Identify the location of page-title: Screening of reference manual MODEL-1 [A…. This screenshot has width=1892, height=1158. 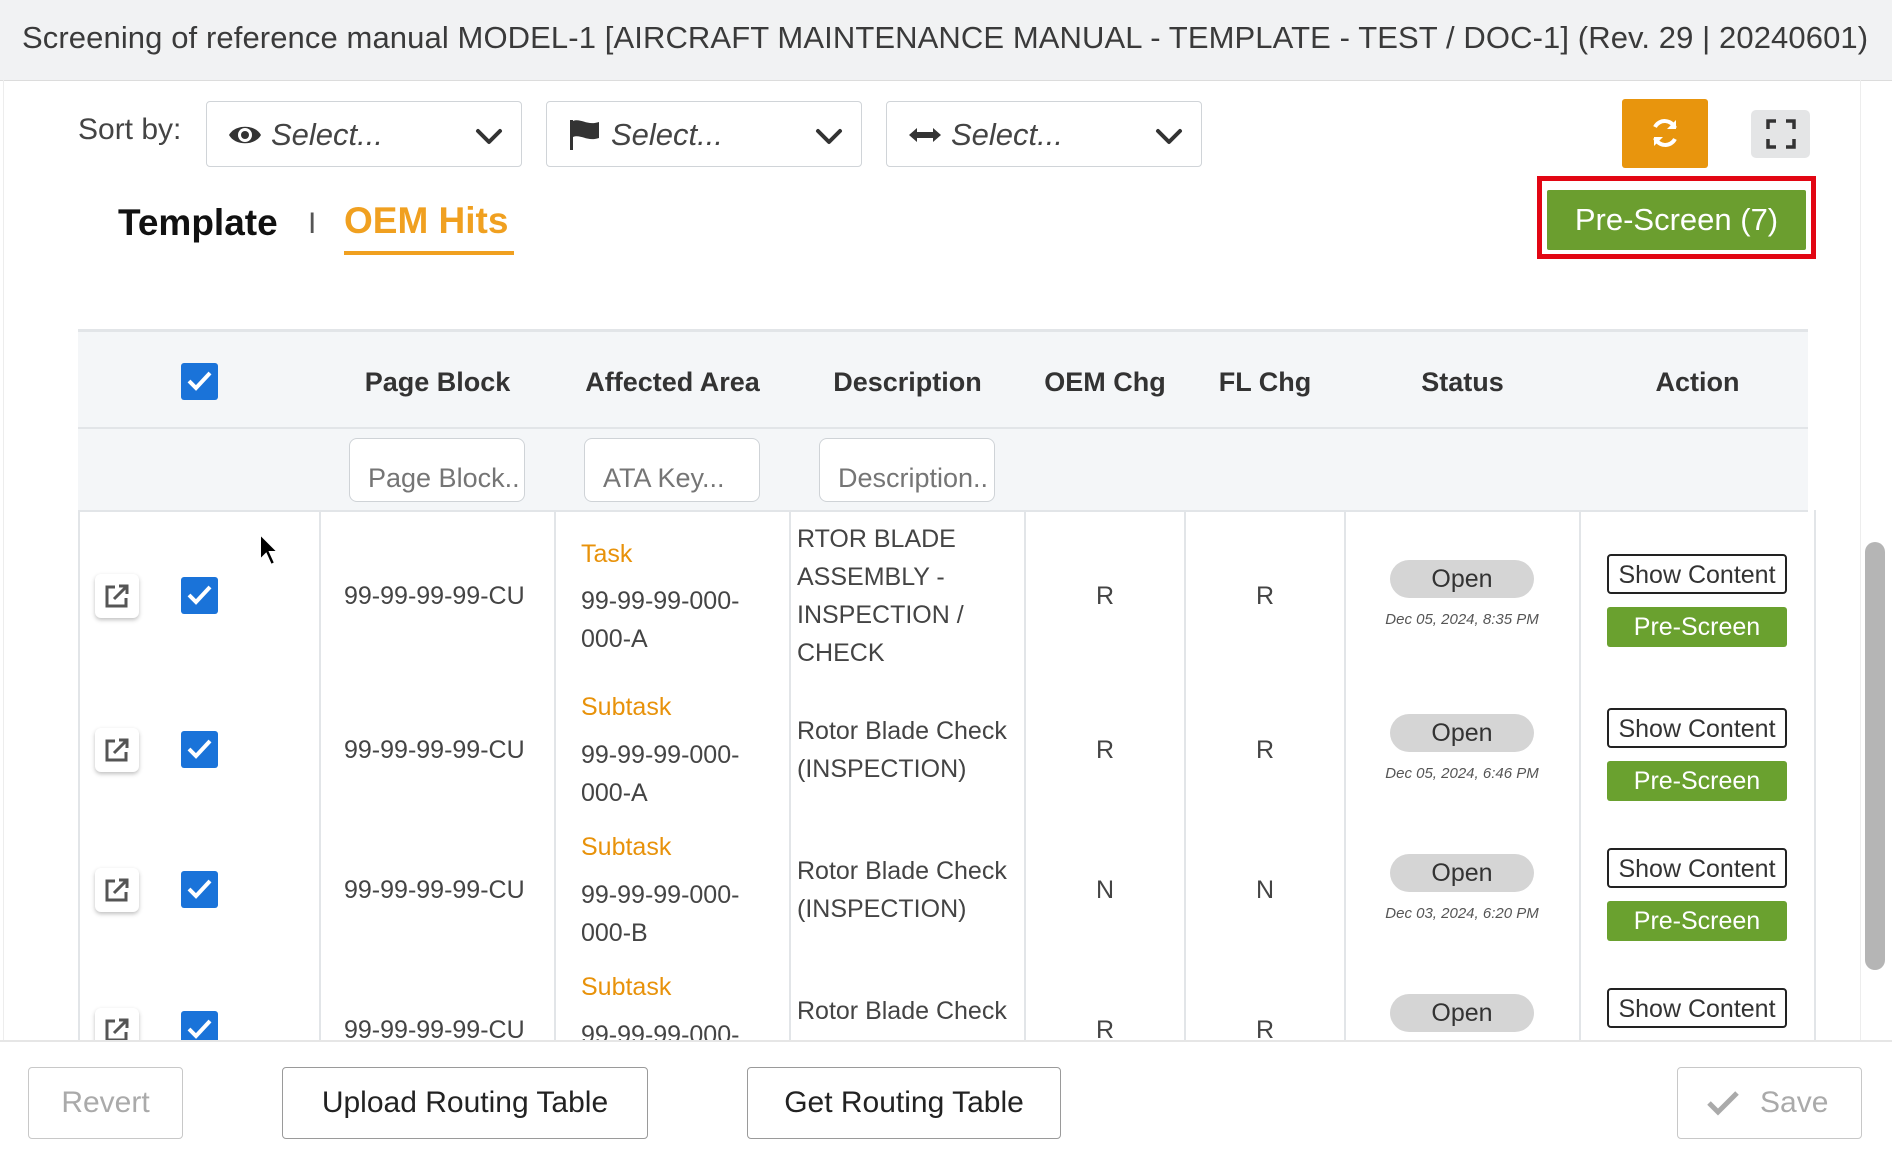
(945, 37).